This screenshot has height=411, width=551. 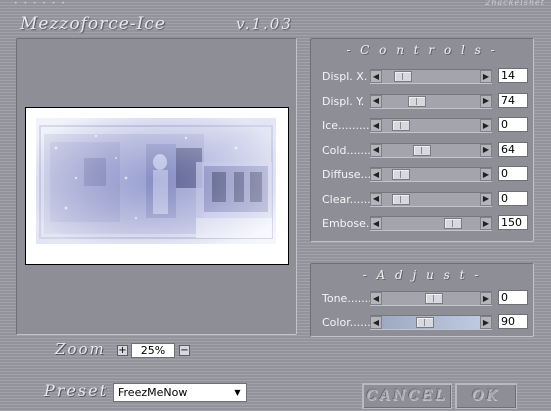 What do you see at coordinates (184, 350) in the screenshot?
I see `zoom-out-button: −` at bounding box center [184, 350].